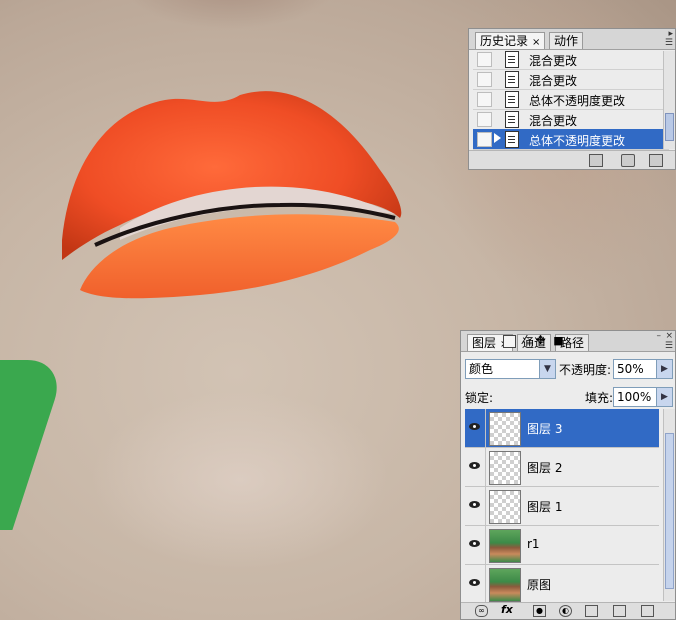 Image resolution: width=676 pixels, height=620 pixels. I want to click on lock-all-padlock-icon: ■, so click(558, 340).